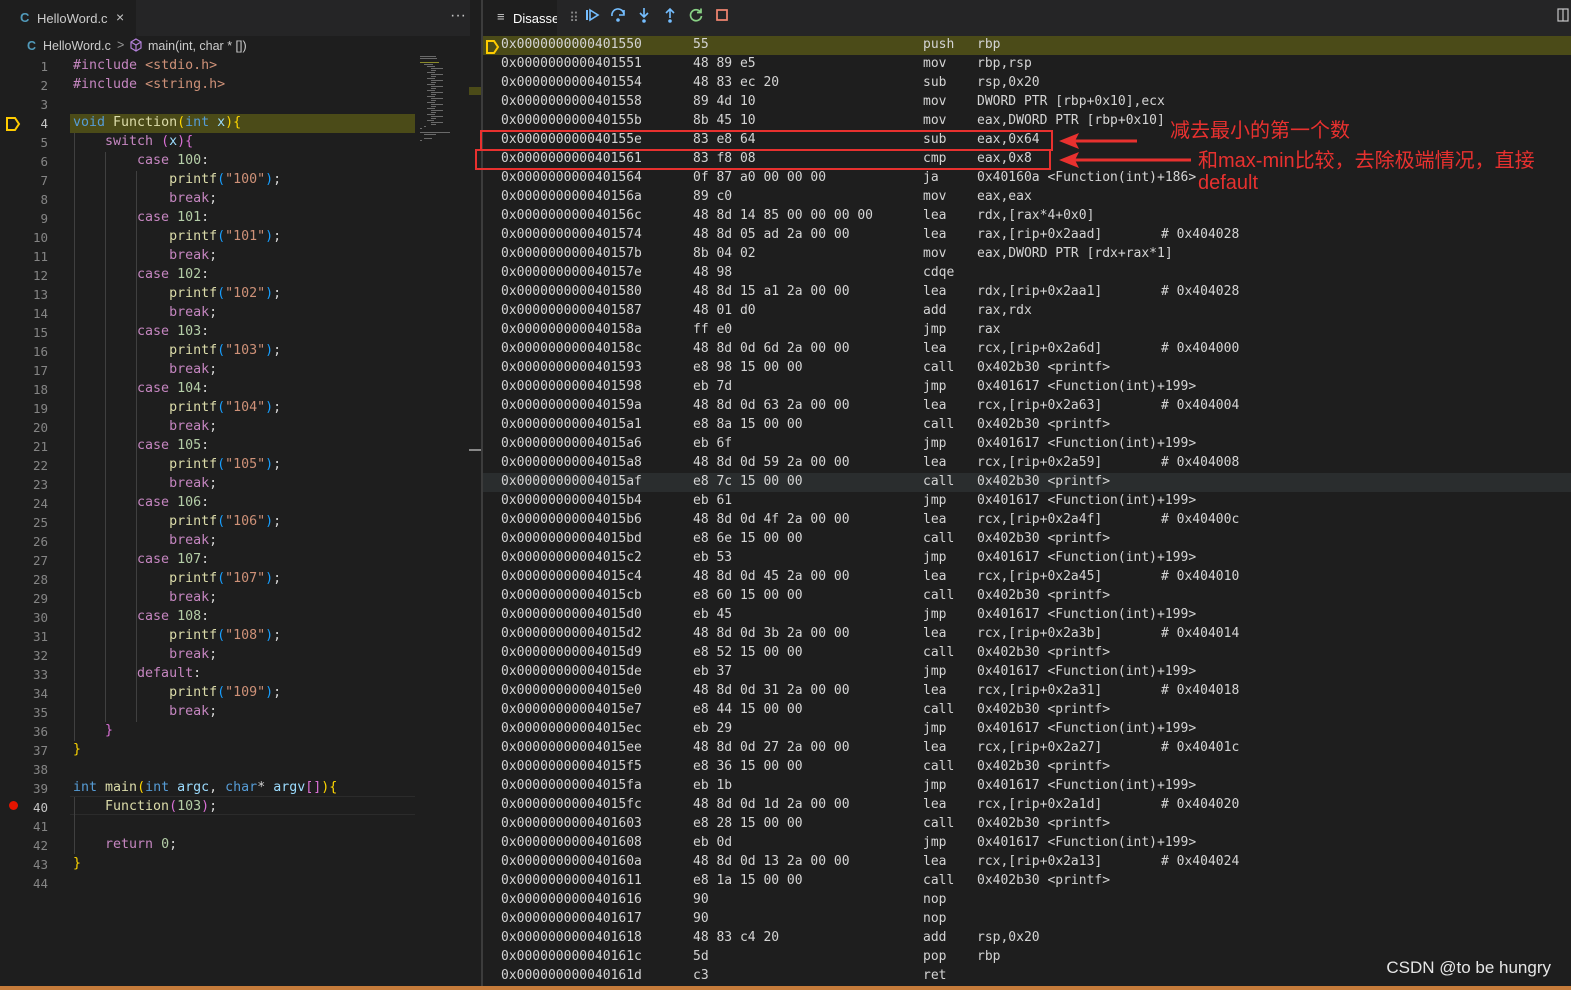 The image size is (1571, 990). I want to click on disassembly-row: 0x0000000000401617 90 nop, so click(1027, 919).